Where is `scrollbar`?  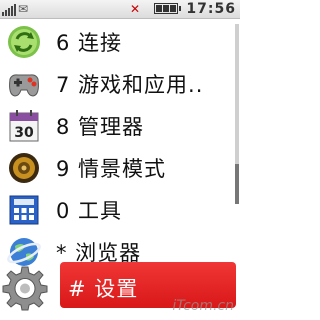 scrollbar is located at coordinates (237, 114).